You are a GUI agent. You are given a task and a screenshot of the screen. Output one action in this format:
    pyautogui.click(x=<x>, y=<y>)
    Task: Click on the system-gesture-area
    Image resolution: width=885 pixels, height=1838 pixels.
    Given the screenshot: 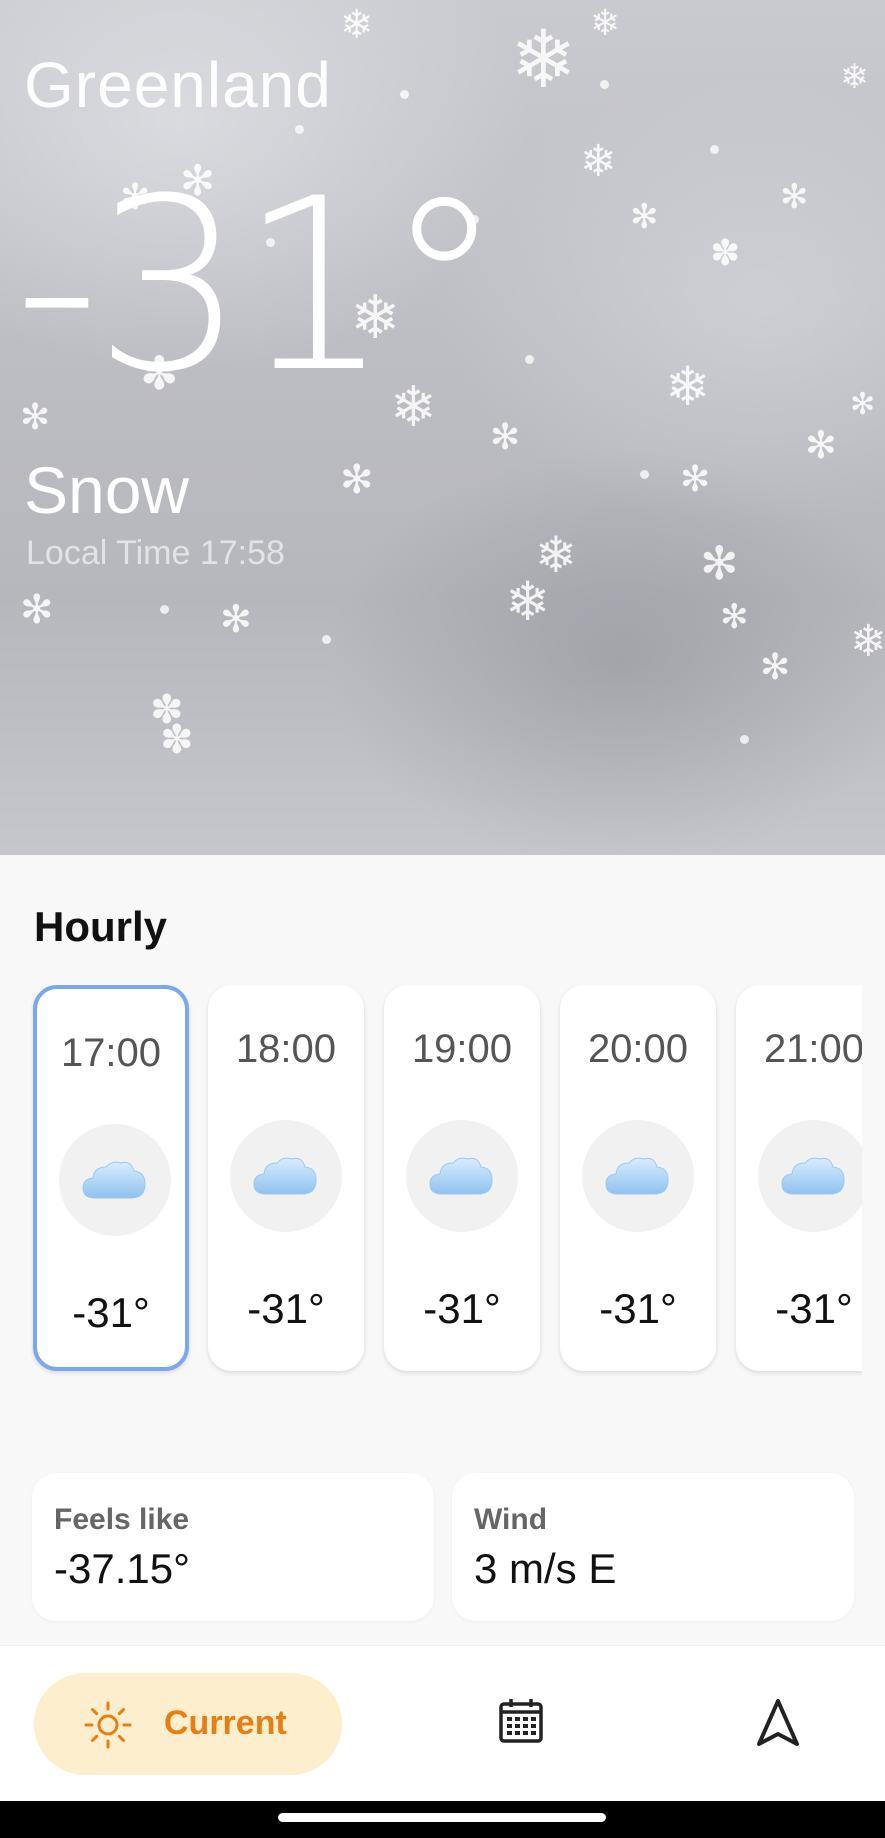 What is the action you would take?
    pyautogui.click(x=442, y=1819)
    